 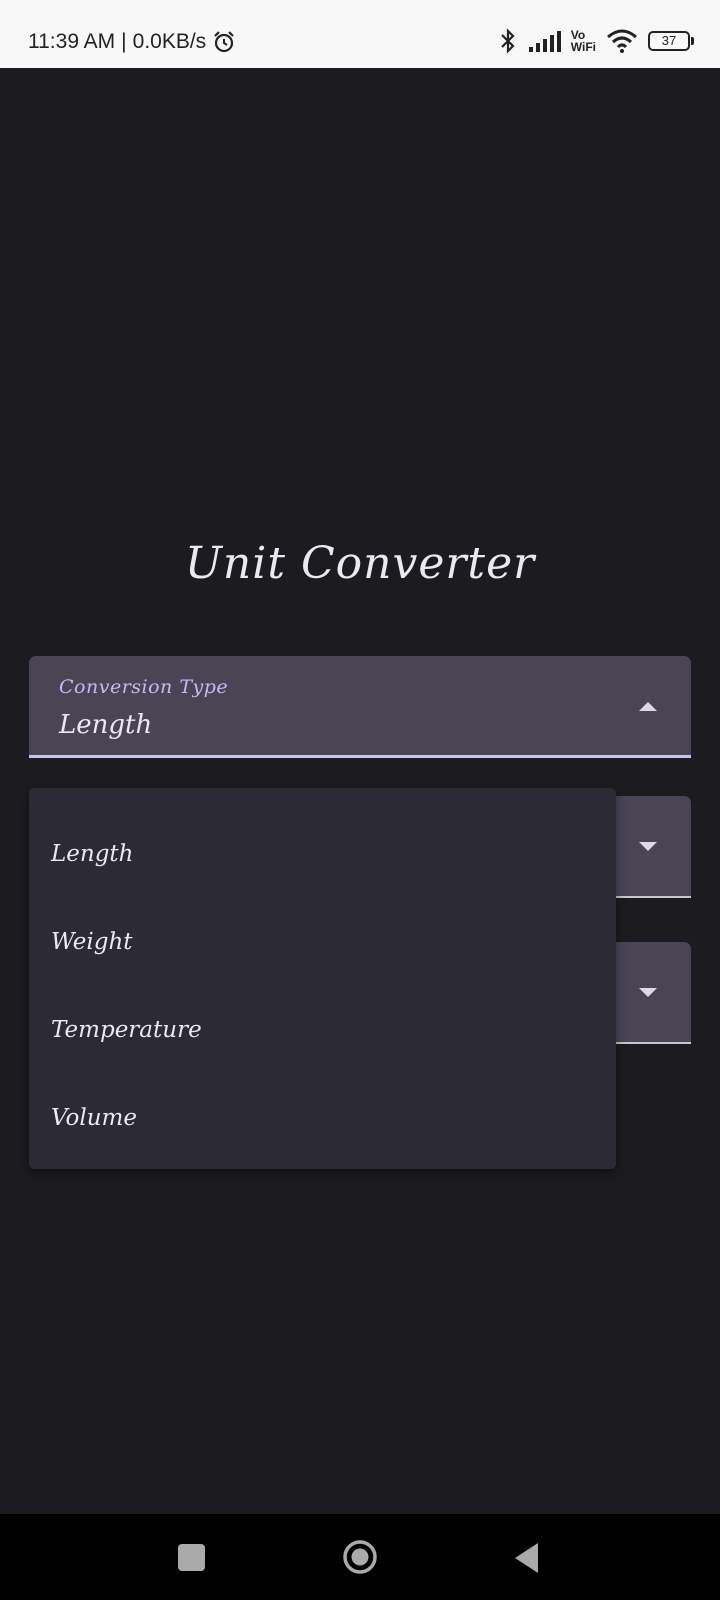 I want to click on wifi-icon, so click(x=622, y=41).